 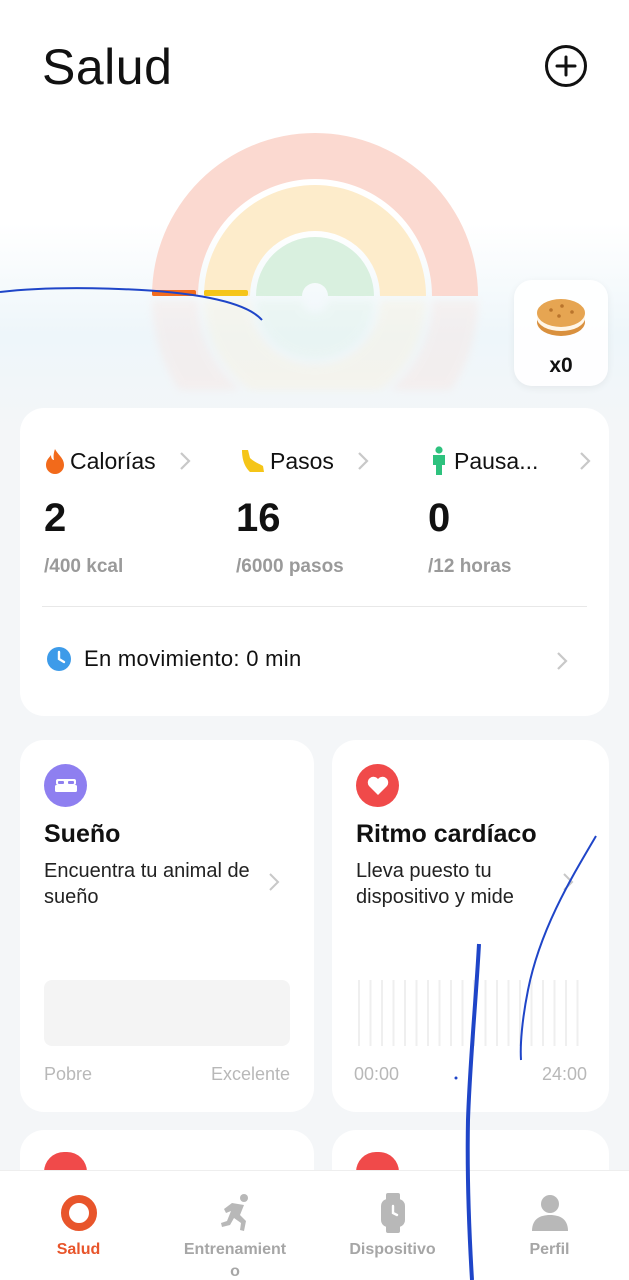 What do you see at coordinates (564, 1074) in the screenshot?
I see `heart-time-end: 24:00` at bounding box center [564, 1074].